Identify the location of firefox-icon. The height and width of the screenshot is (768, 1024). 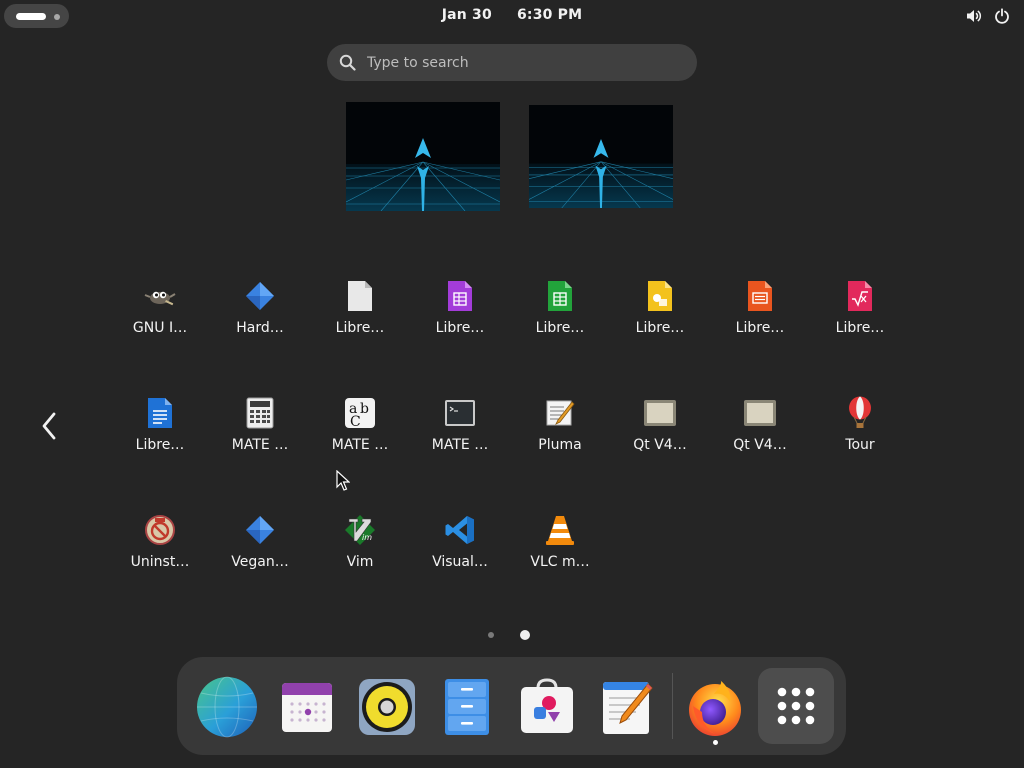
(715, 708).